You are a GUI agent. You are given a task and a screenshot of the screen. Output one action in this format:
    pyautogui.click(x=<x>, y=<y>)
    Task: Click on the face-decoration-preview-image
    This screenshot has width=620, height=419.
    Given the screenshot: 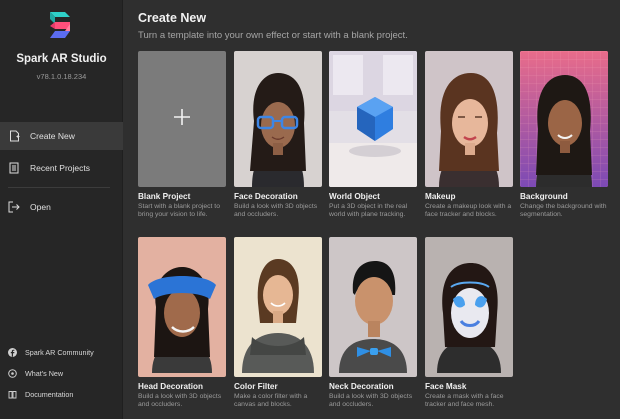 What is the action you would take?
    pyautogui.click(x=278, y=130)
    